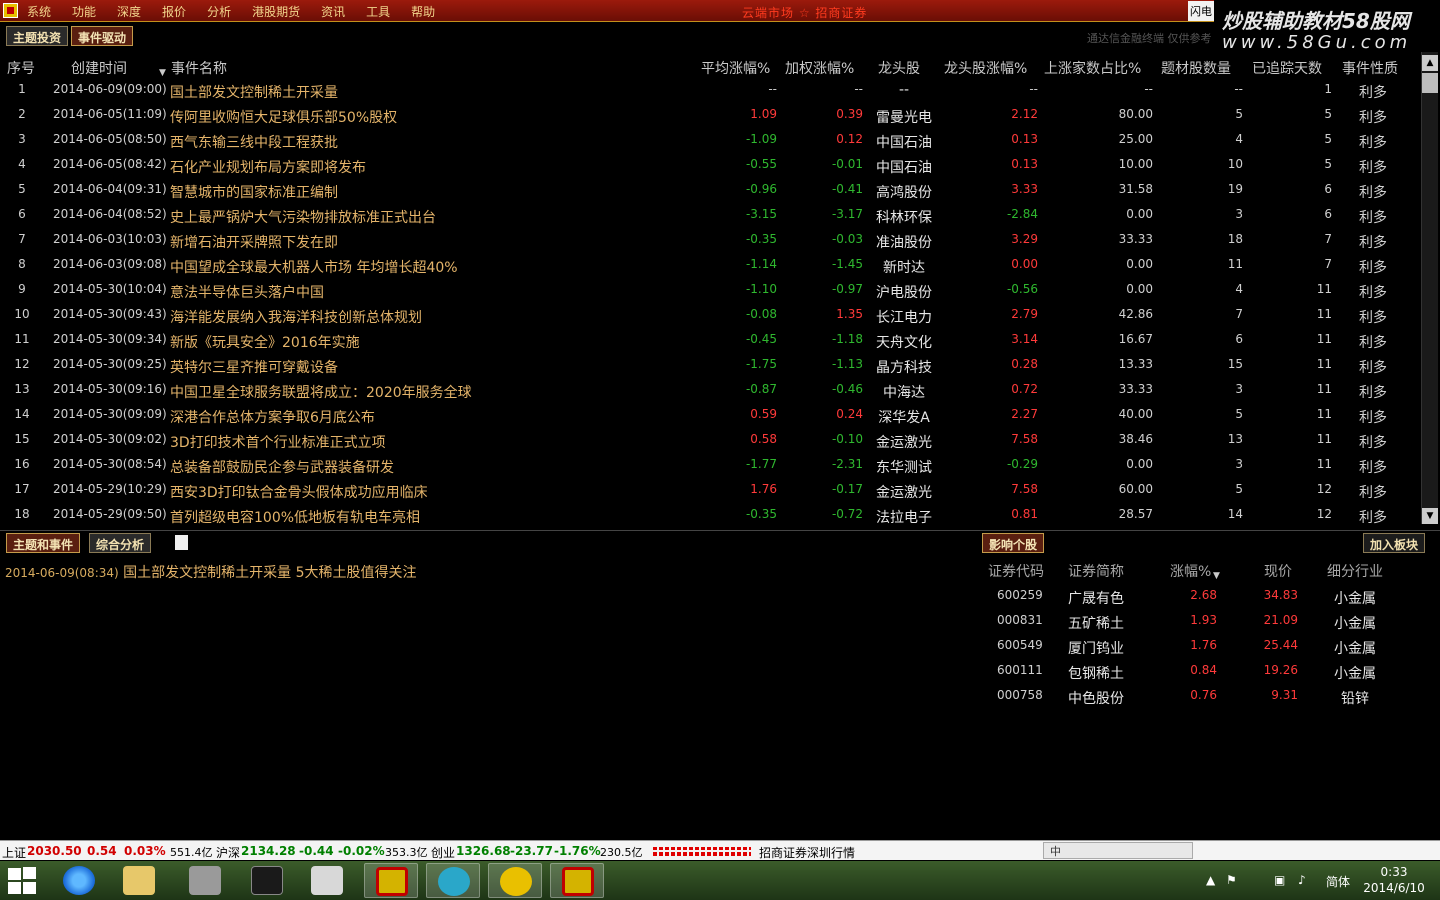 This screenshot has width=1440, height=900. Describe the element at coordinates (904, 392) in the screenshot. I see `row-leader-stock: 中海达` at that location.